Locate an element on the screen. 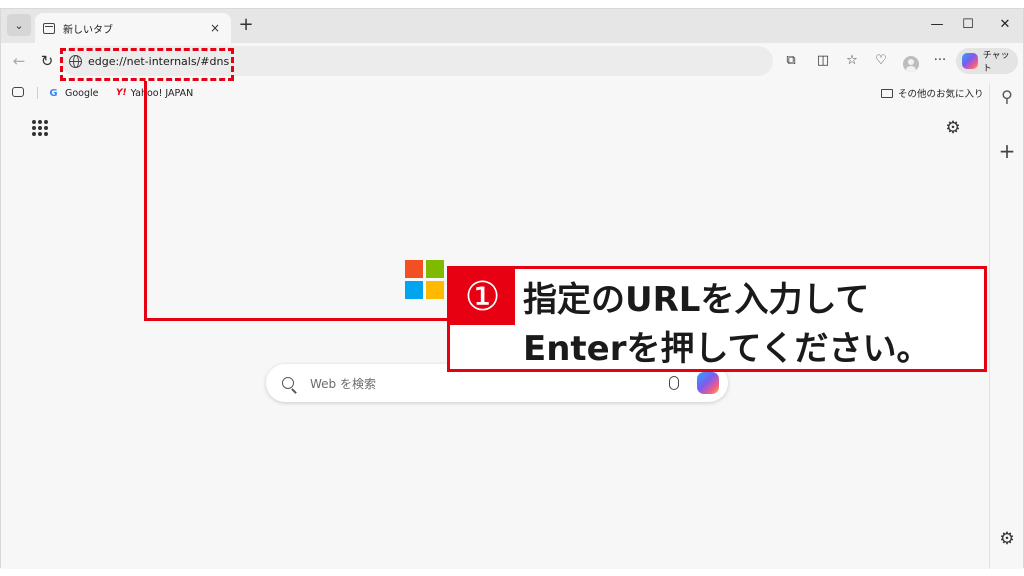 The height and width of the screenshot is (576, 1024). bookmark-google: G Google is located at coordinates (73, 93).